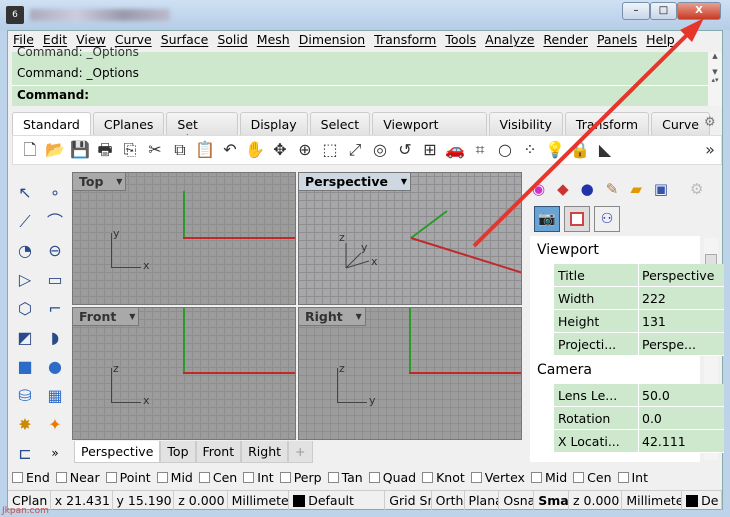 The image size is (730, 517). I want to click on arc-icon: ▷, so click(25, 279).